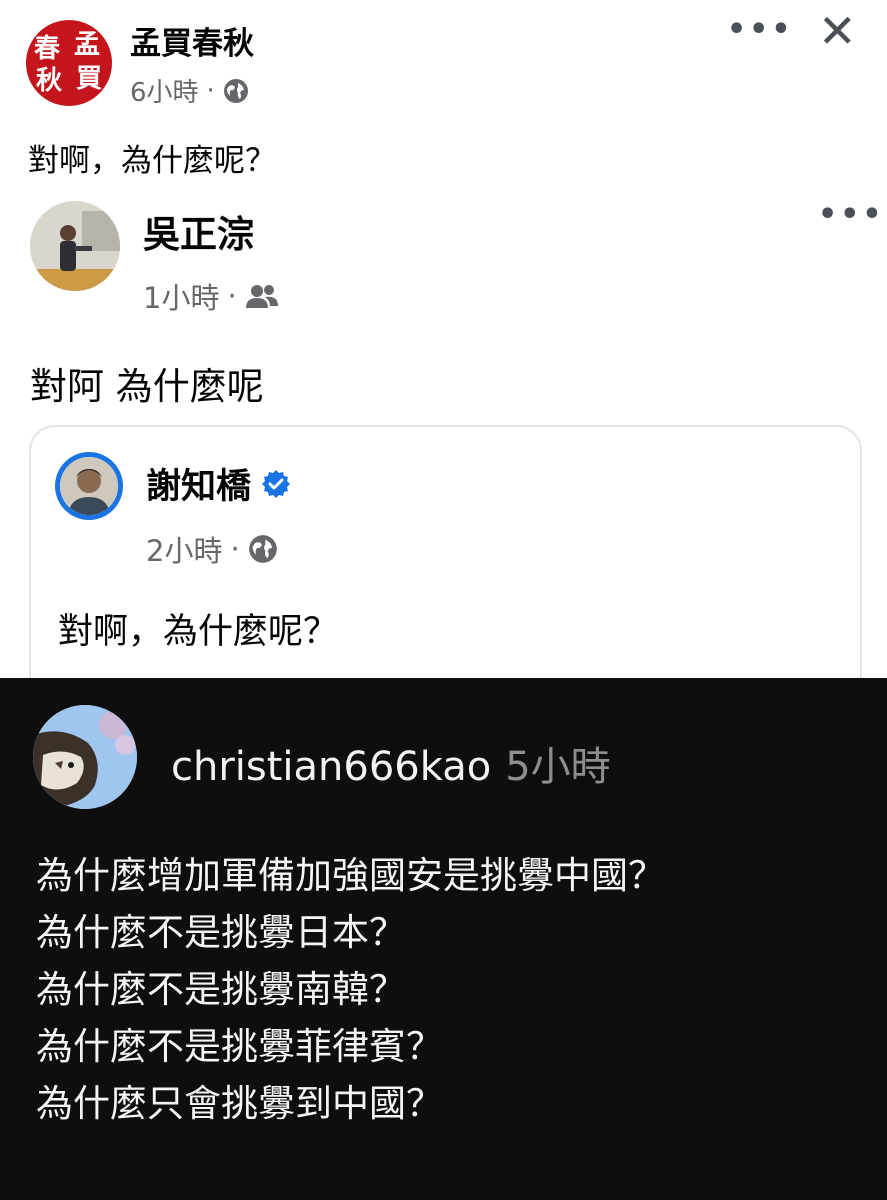  I want to click on shared-post-text: 對阿 為什麼呢, so click(147, 386).